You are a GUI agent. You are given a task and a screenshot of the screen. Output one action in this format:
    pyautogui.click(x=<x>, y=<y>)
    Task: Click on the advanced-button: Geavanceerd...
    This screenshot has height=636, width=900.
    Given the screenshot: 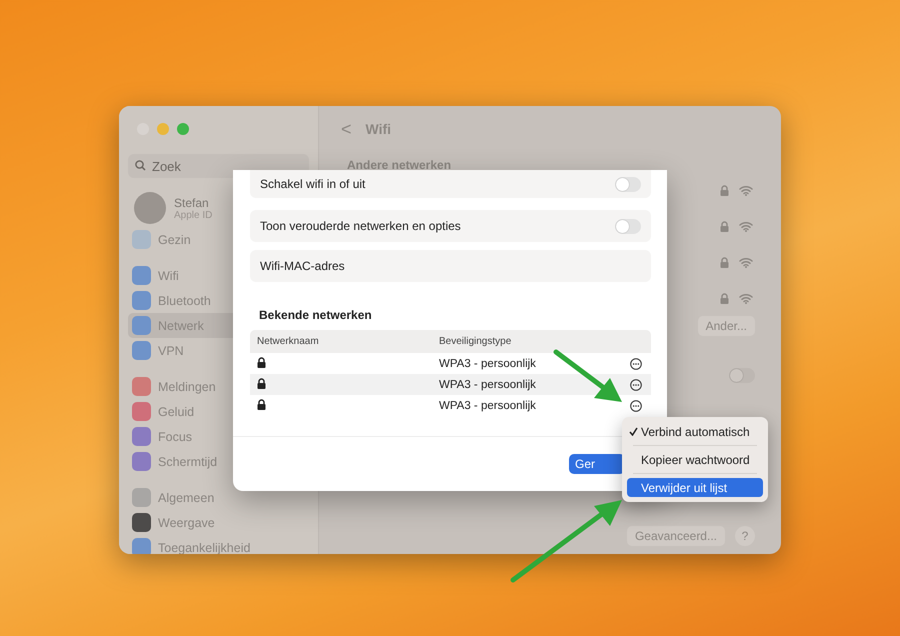 What is the action you would take?
    pyautogui.click(x=675, y=536)
    